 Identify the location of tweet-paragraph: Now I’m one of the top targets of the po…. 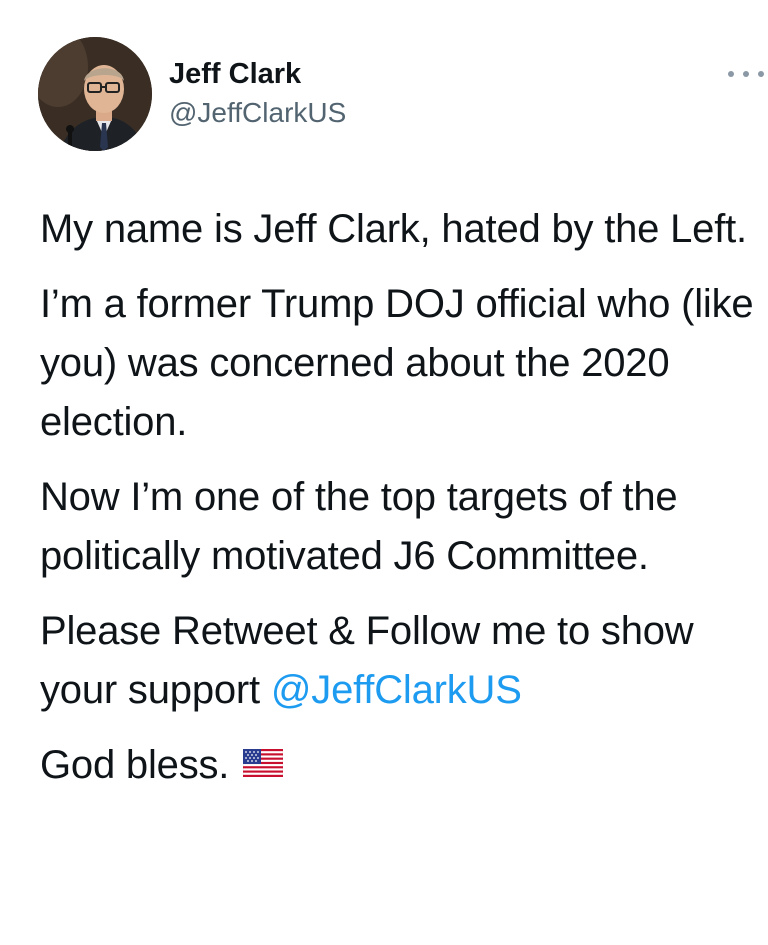
(359, 526).